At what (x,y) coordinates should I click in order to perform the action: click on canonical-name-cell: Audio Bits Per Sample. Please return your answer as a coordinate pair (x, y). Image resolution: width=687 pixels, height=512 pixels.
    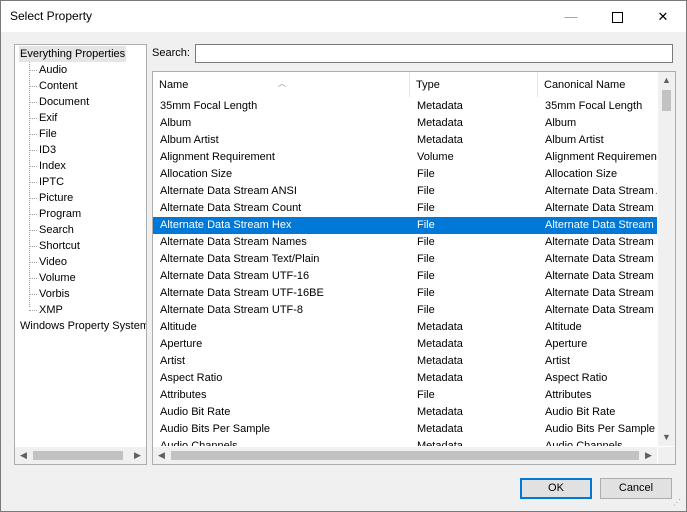
    Looking at the image, I should click on (600, 429).